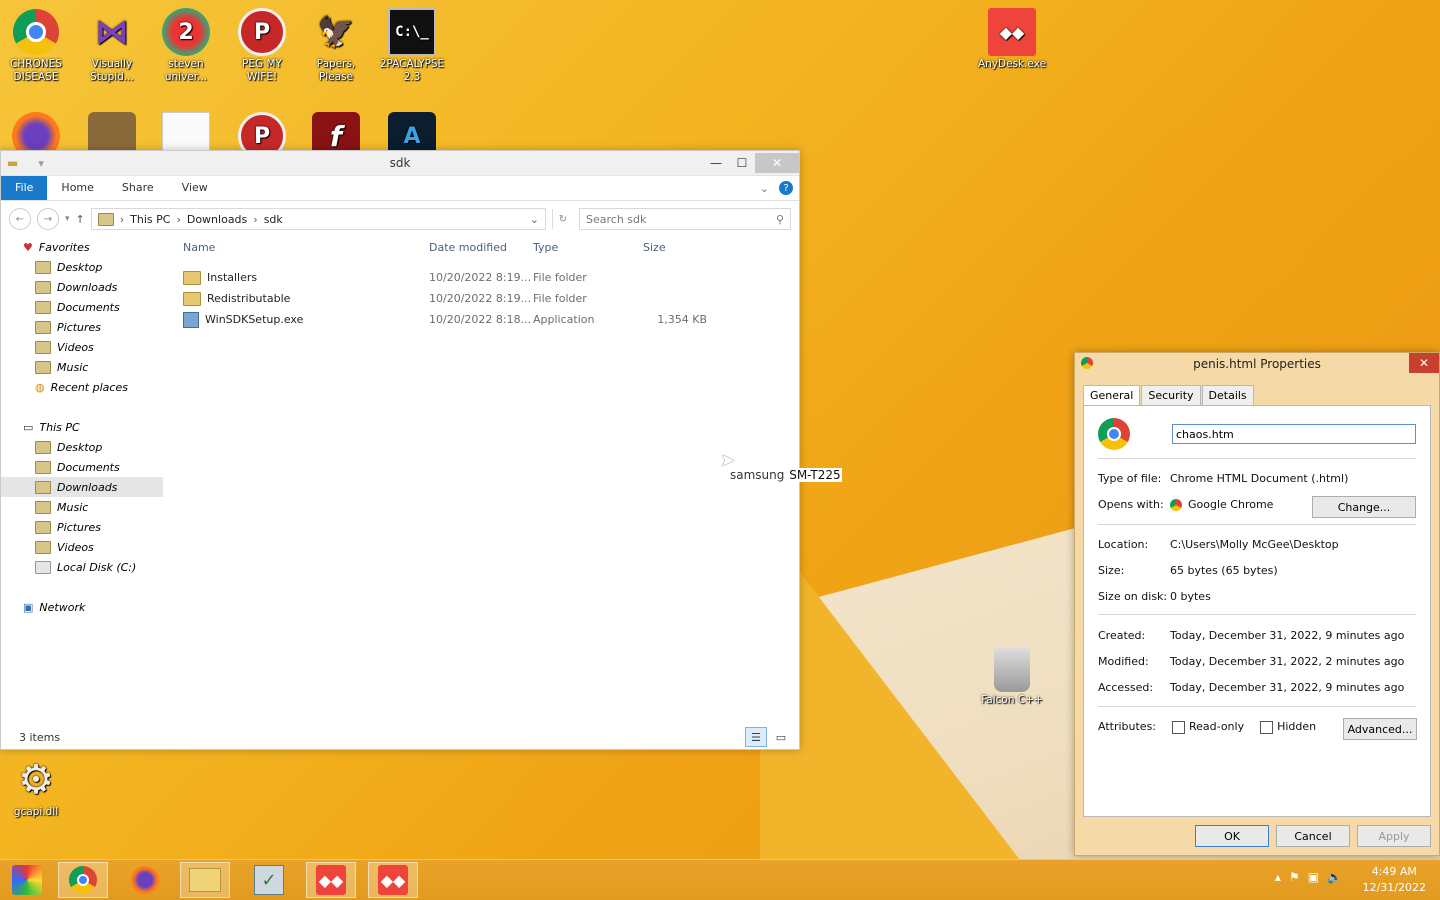 This screenshot has width=1440, height=900. What do you see at coordinates (1294, 434) in the screenshot?
I see `filename-input: chaos.htm` at bounding box center [1294, 434].